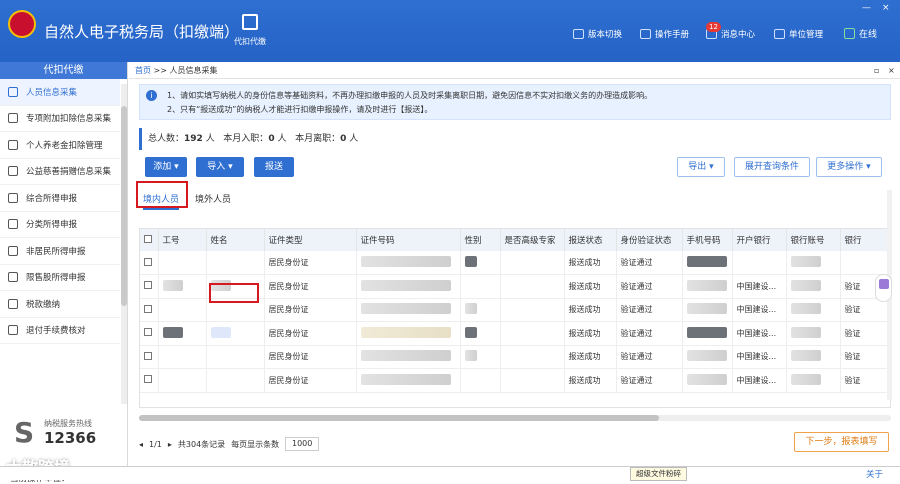 The width and height of the screenshot is (900, 484). What do you see at coordinates (60, 278) in the screenshot?
I see `sidebar-item: 限售股所得申报` at bounding box center [60, 278].